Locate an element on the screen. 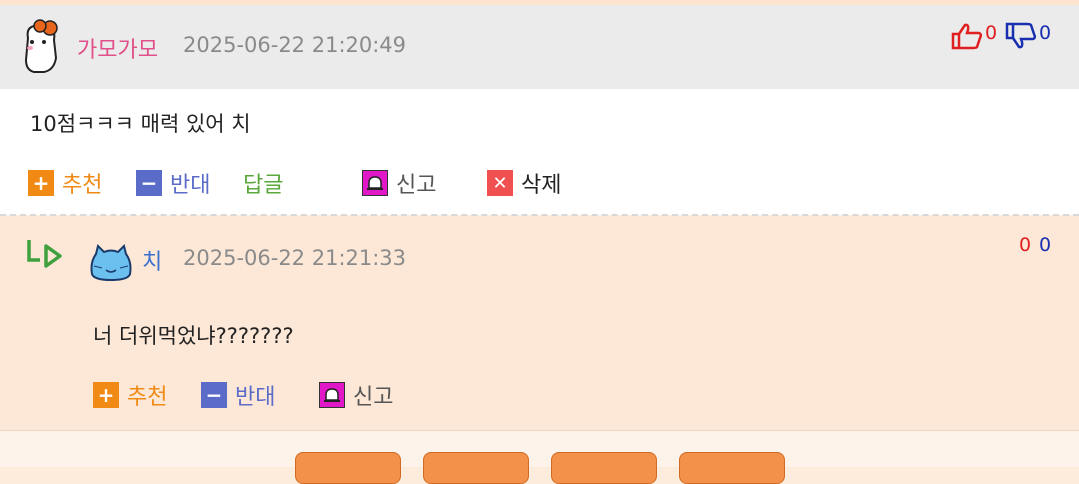  reply-timestamp: 2025-06-22 21:21:33 is located at coordinates (295, 258).